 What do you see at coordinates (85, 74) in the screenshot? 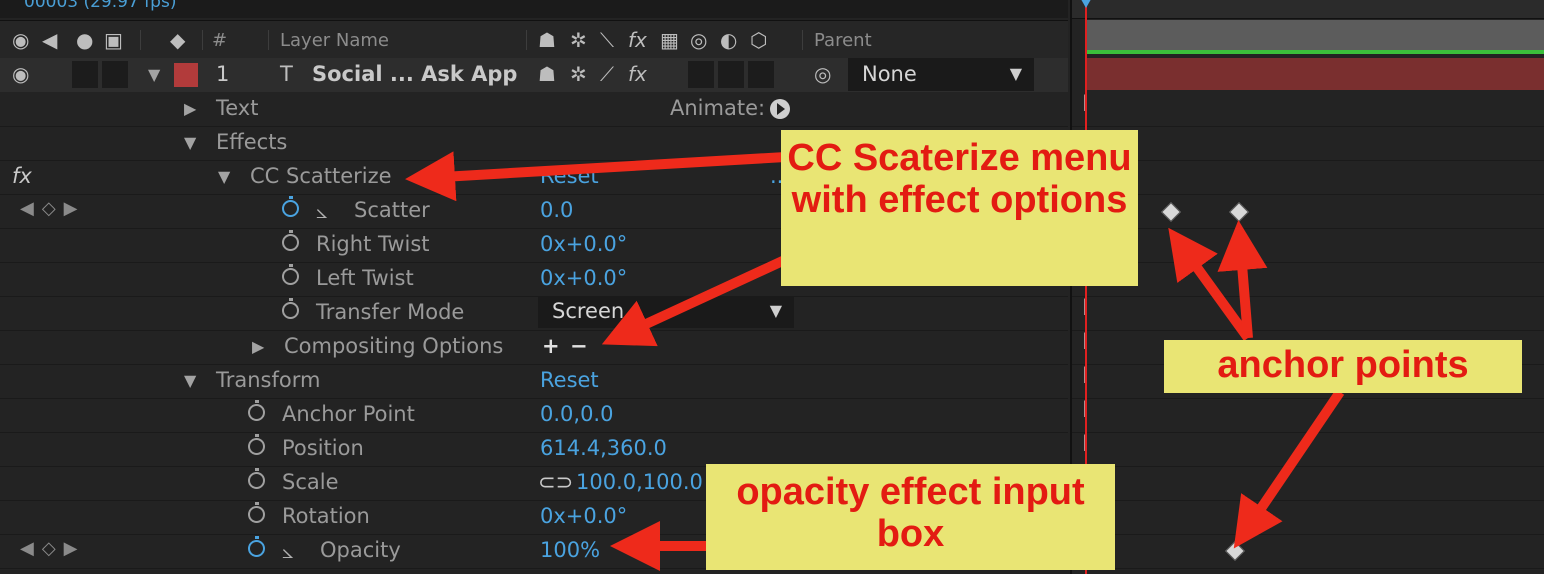
I see `solo-switch` at bounding box center [85, 74].